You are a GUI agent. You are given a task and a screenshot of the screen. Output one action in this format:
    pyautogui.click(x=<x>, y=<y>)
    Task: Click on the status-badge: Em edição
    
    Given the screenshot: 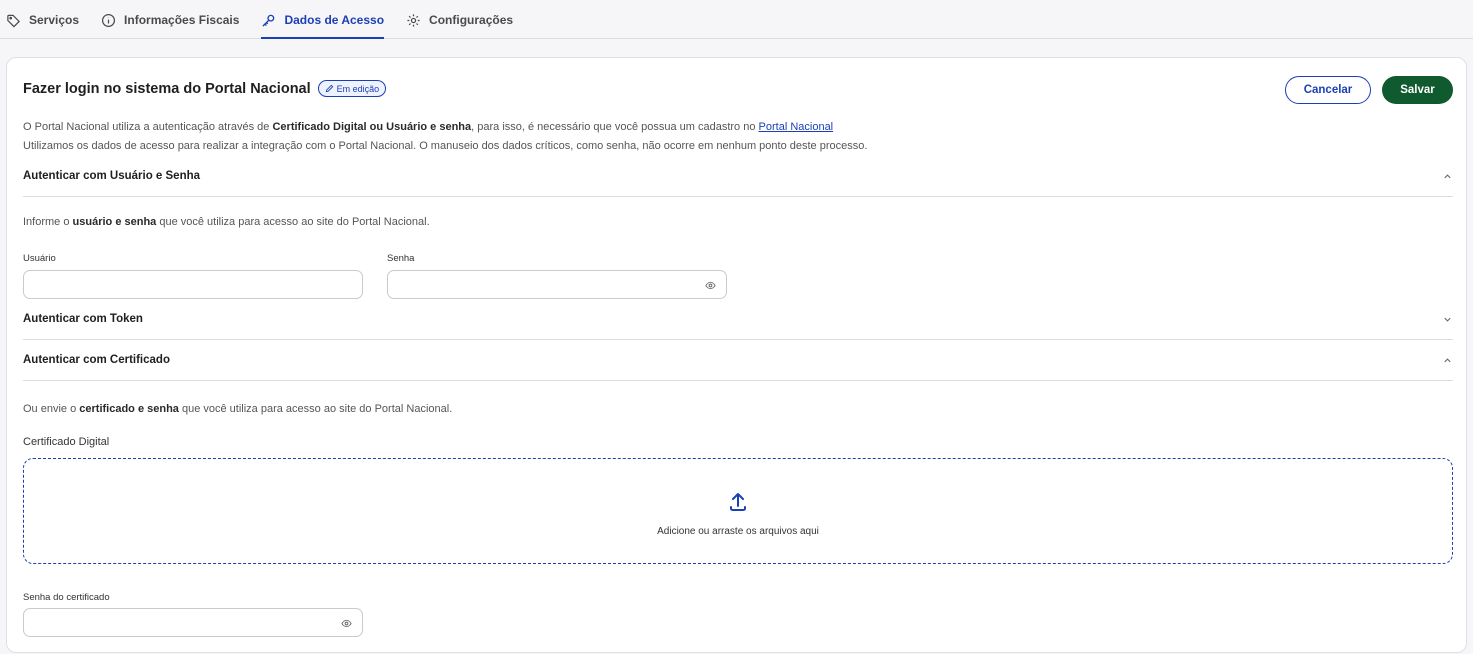 What is the action you would take?
    pyautogui.click(x=352, y=88)
    